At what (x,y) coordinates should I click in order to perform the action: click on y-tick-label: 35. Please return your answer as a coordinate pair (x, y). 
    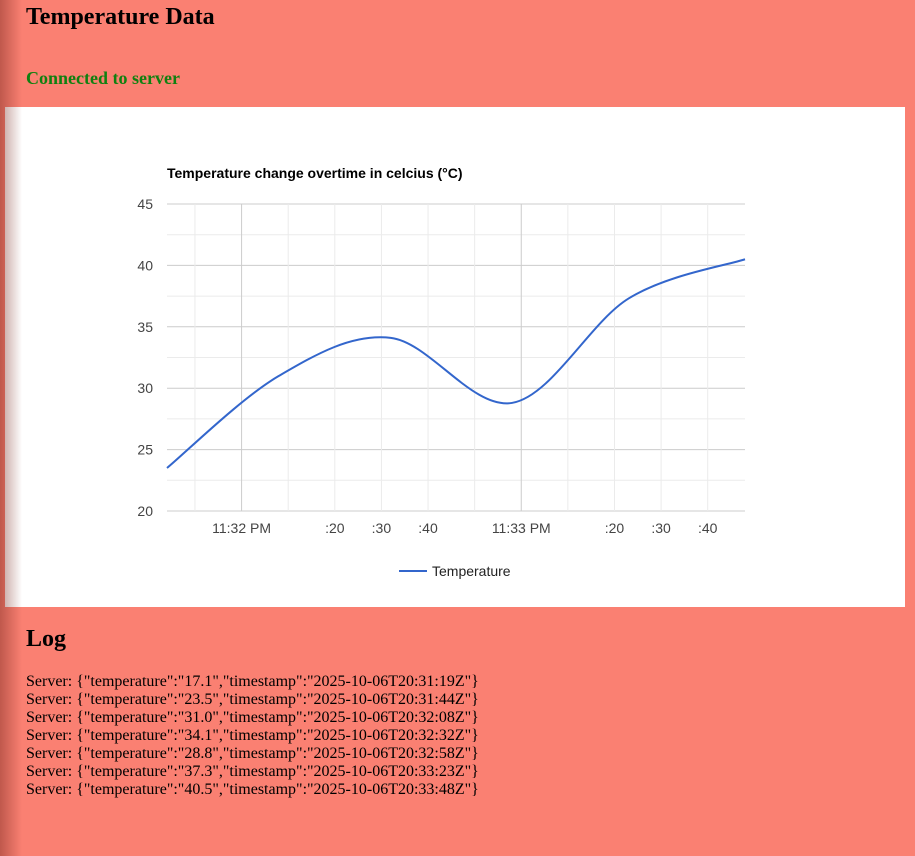
    Looking at the image, I should click on (145, 327).